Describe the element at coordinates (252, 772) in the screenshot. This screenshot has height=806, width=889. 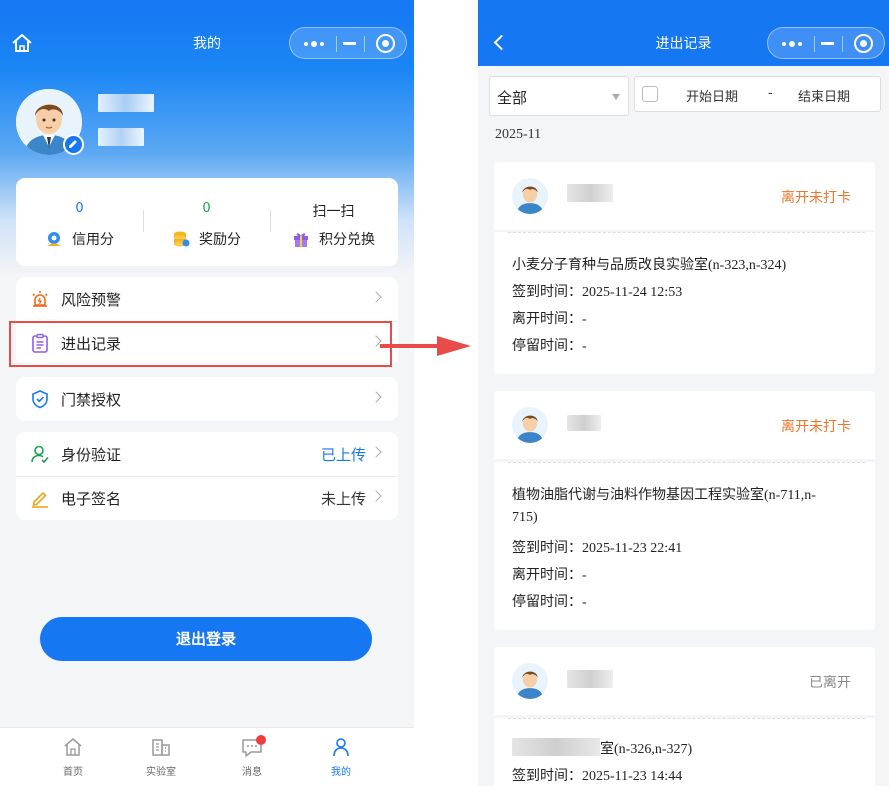
I see `tab-messages-label: 消息` at that location.